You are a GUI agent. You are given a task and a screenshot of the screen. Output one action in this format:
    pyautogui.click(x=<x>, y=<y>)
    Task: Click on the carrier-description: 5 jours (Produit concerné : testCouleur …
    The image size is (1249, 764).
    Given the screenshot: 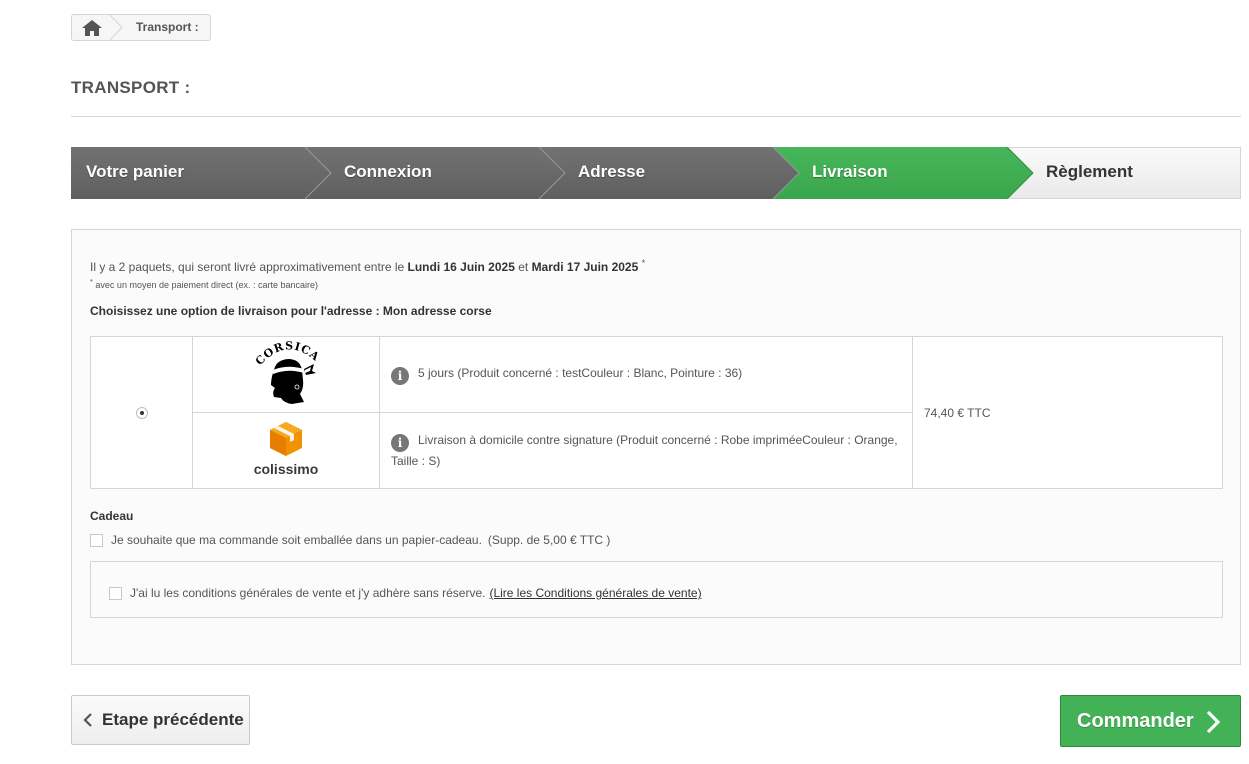 What is the action you would take?
    pyautogui.click(x=580, y=373)
    